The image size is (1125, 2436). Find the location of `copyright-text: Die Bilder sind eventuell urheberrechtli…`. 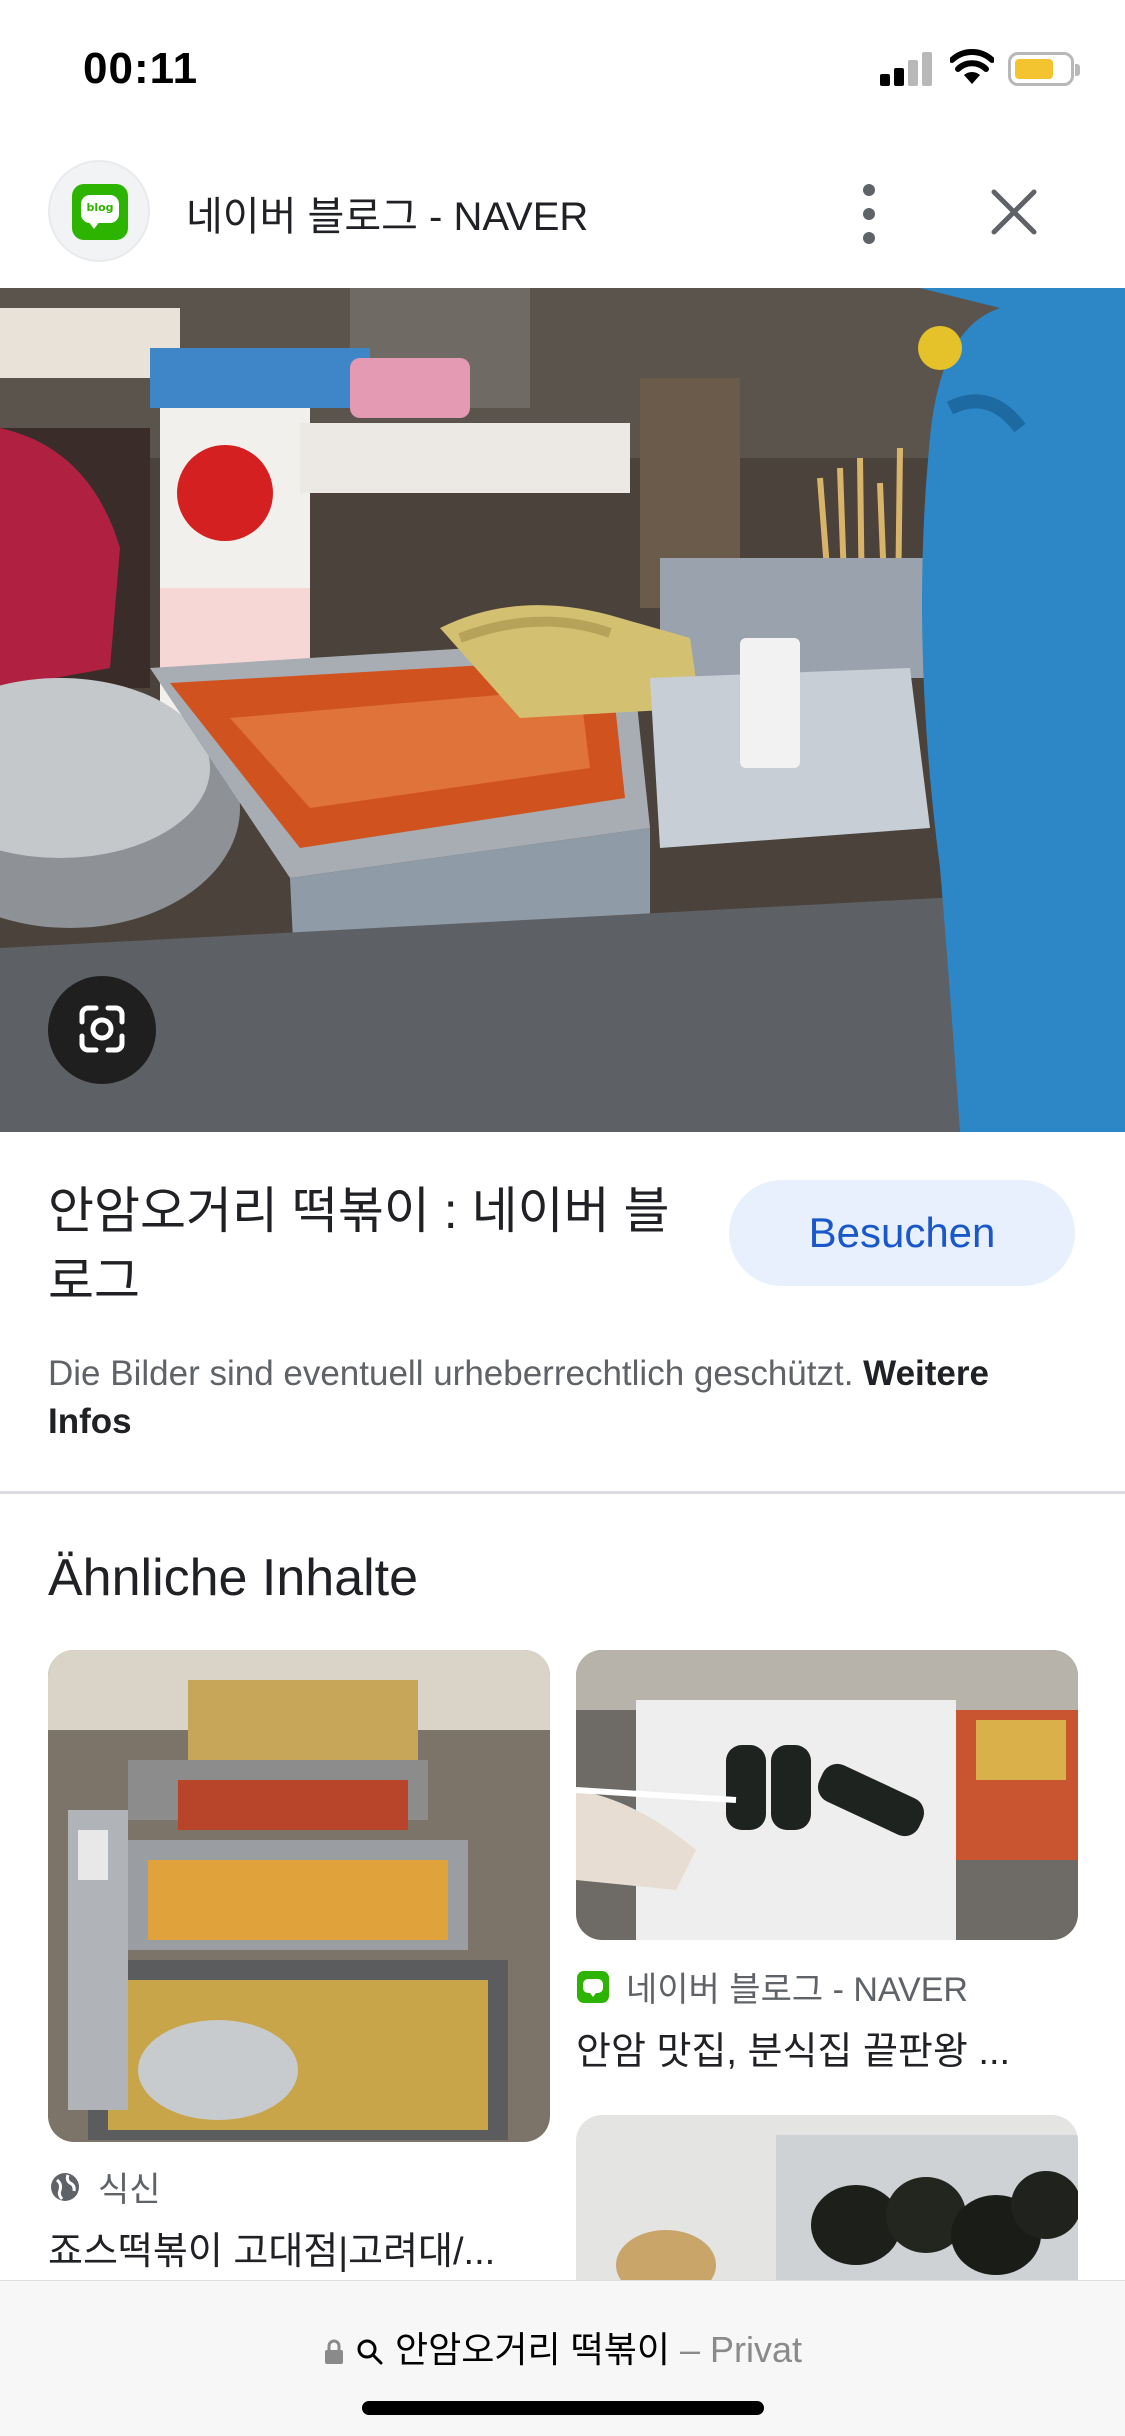

copyright-text: Die Bilder sind eventuell urheberrechtli… is located at coordinates (451, 1373).